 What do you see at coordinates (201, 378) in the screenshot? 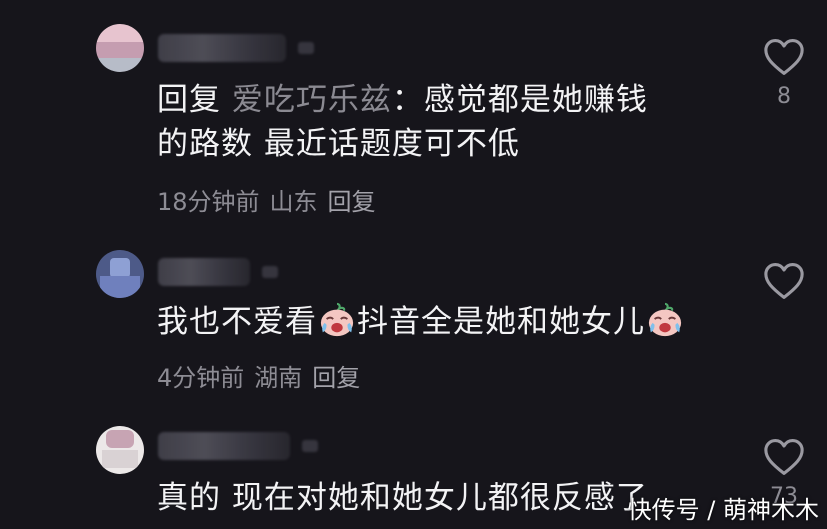
I see `timestamp: 4分钟前` at bounding box center [201, 378].